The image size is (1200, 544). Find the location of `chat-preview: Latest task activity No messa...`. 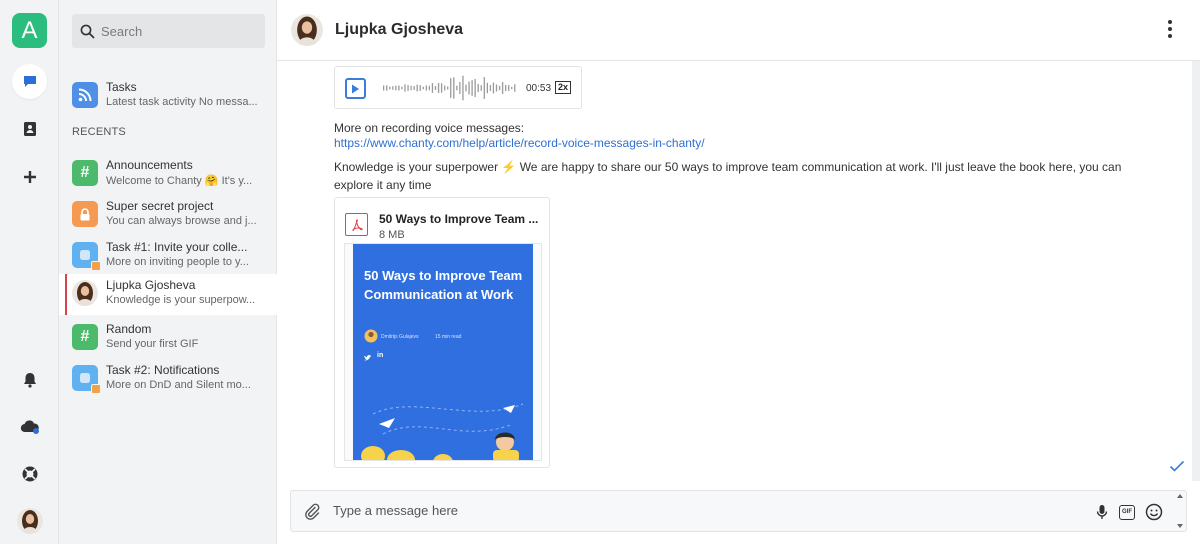

chat-preview: Latest task activity No messa... is located at coordinates (182, 102).